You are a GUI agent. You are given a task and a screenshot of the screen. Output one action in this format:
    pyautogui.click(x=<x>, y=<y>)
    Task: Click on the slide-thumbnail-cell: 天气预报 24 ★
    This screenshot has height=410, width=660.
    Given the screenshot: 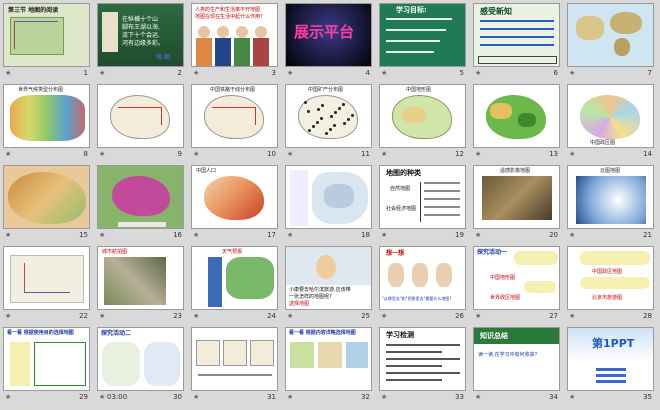 What is the action you would take?
    pyautogui.click(x=234, y=284)
    